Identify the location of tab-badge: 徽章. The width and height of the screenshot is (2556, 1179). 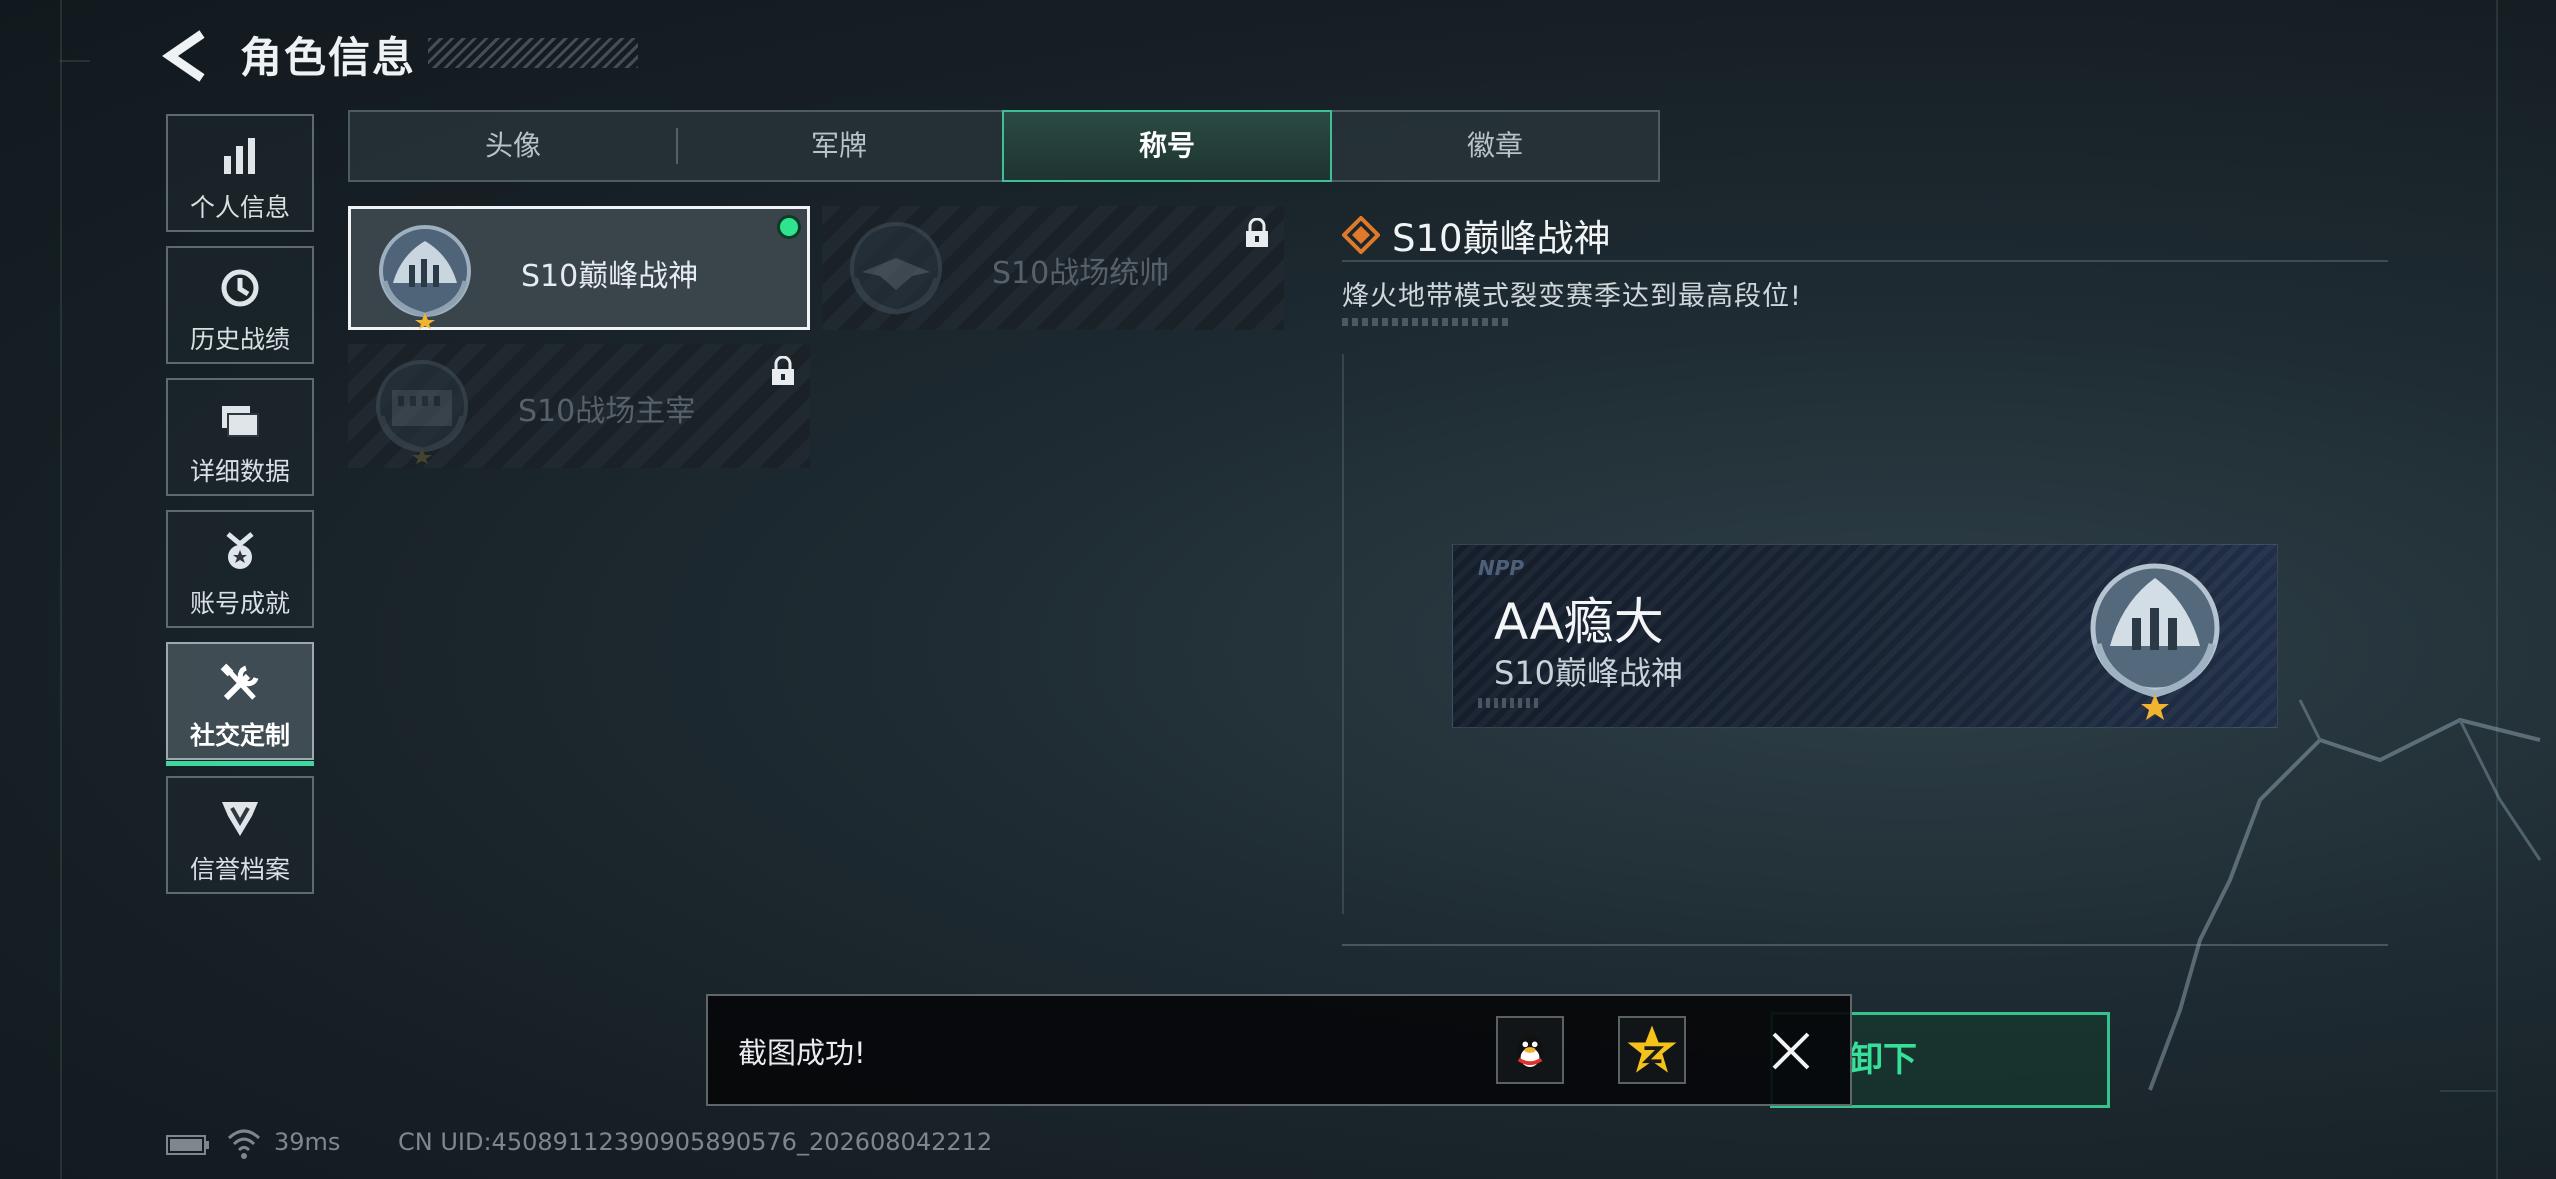
(1495, 146).